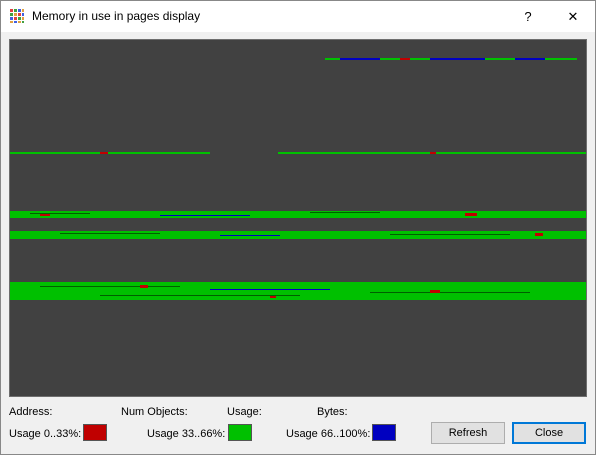  Describe the element at coordinates (528, 16) in the screenshot. I see `help-button: ?` at that location.